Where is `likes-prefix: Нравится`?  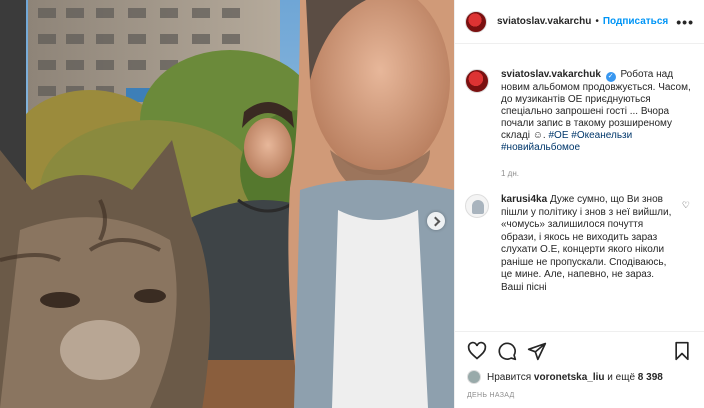 likes-prefix: Нравится is located at coordinates (509, 377).